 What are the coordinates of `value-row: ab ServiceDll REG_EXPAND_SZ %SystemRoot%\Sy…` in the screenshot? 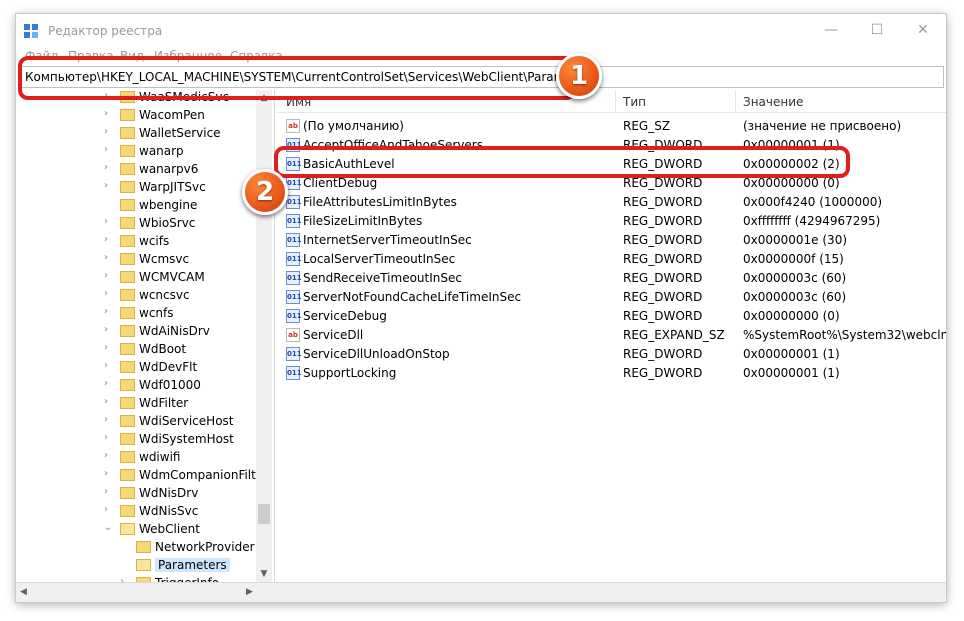 It's located at (611, 335).